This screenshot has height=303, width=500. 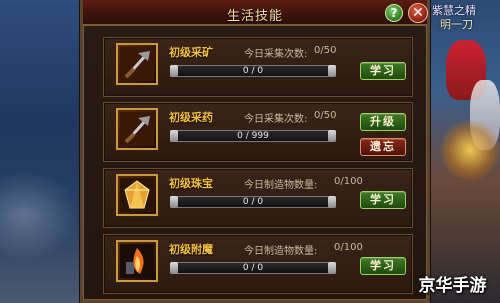 What do you see at coordinates (137, 64) in the screenshot?
I see `pickaxe-icon` at bounding box center [137, 64].